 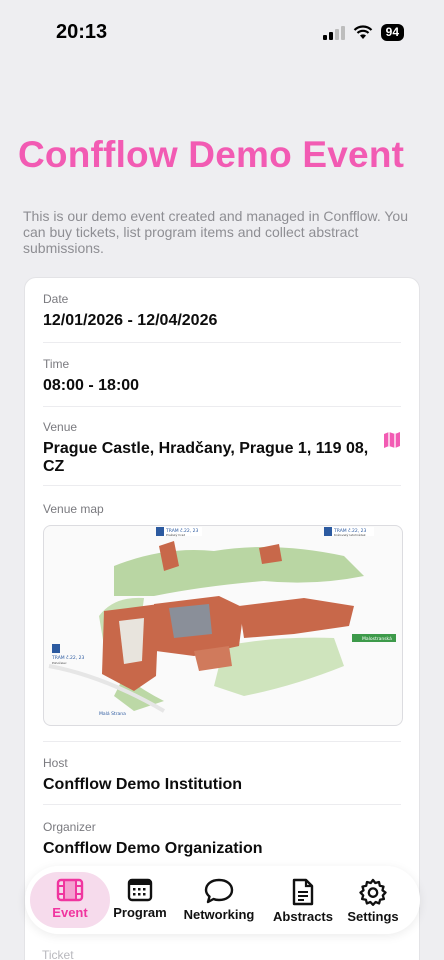 I want to click on tab-label-networking: Networking, so click(x=219, y=914).